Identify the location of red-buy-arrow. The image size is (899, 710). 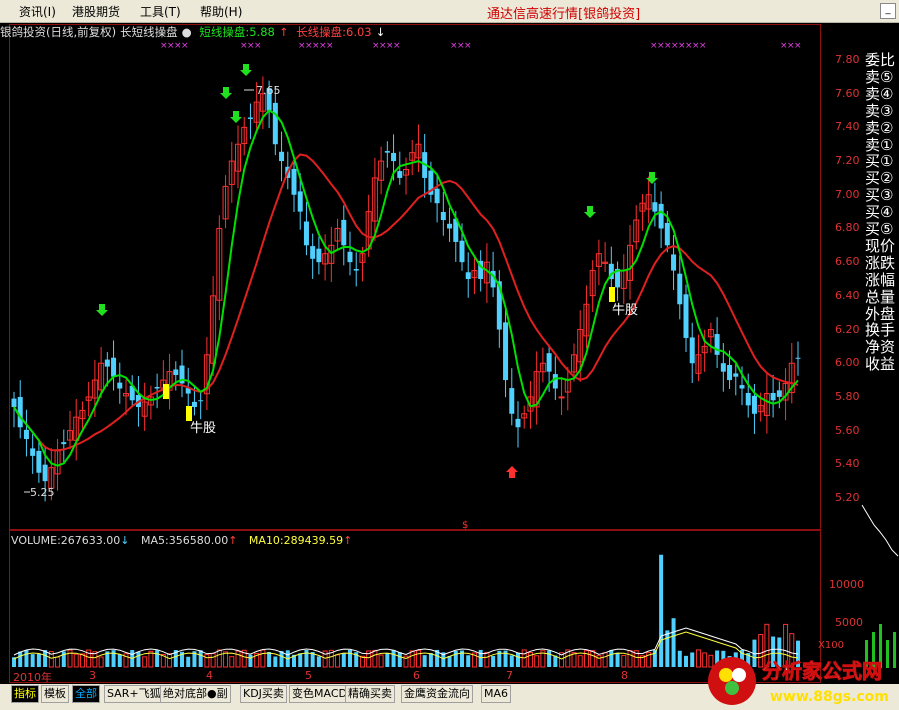
(512, 472).